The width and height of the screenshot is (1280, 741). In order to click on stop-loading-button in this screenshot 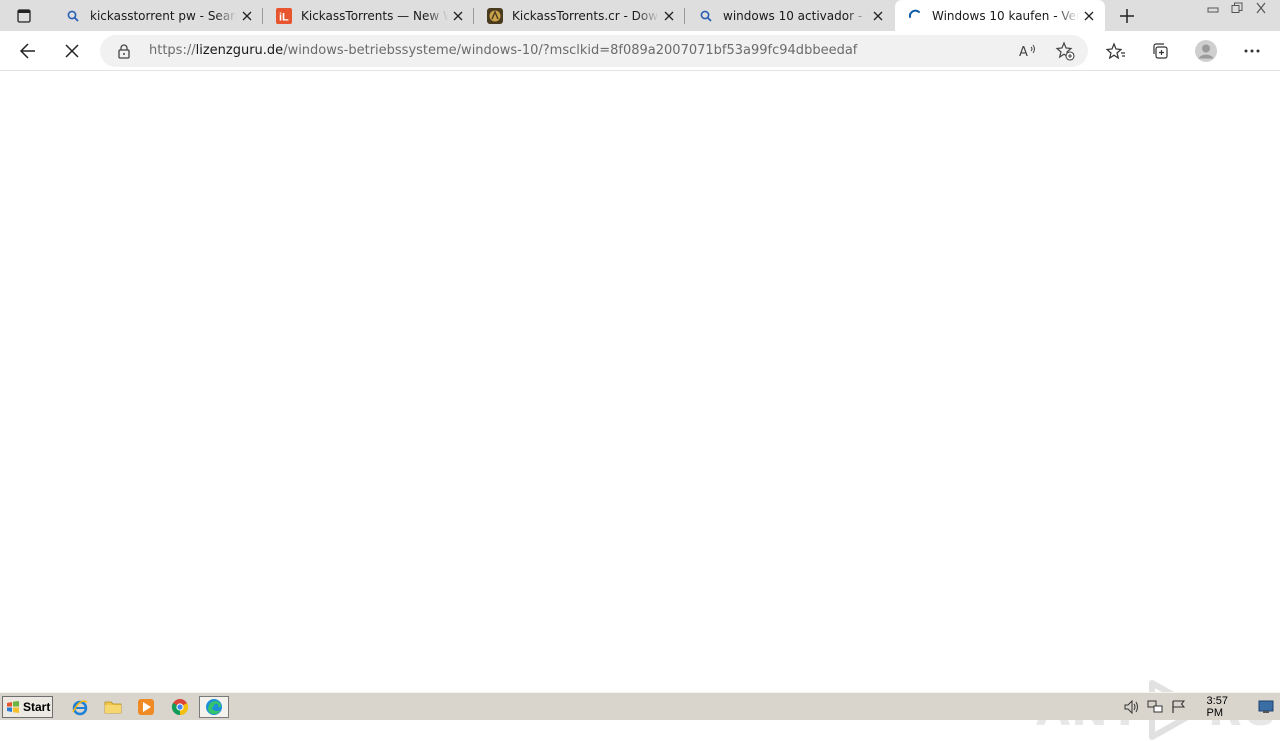, I will do `click(72, 51)`.